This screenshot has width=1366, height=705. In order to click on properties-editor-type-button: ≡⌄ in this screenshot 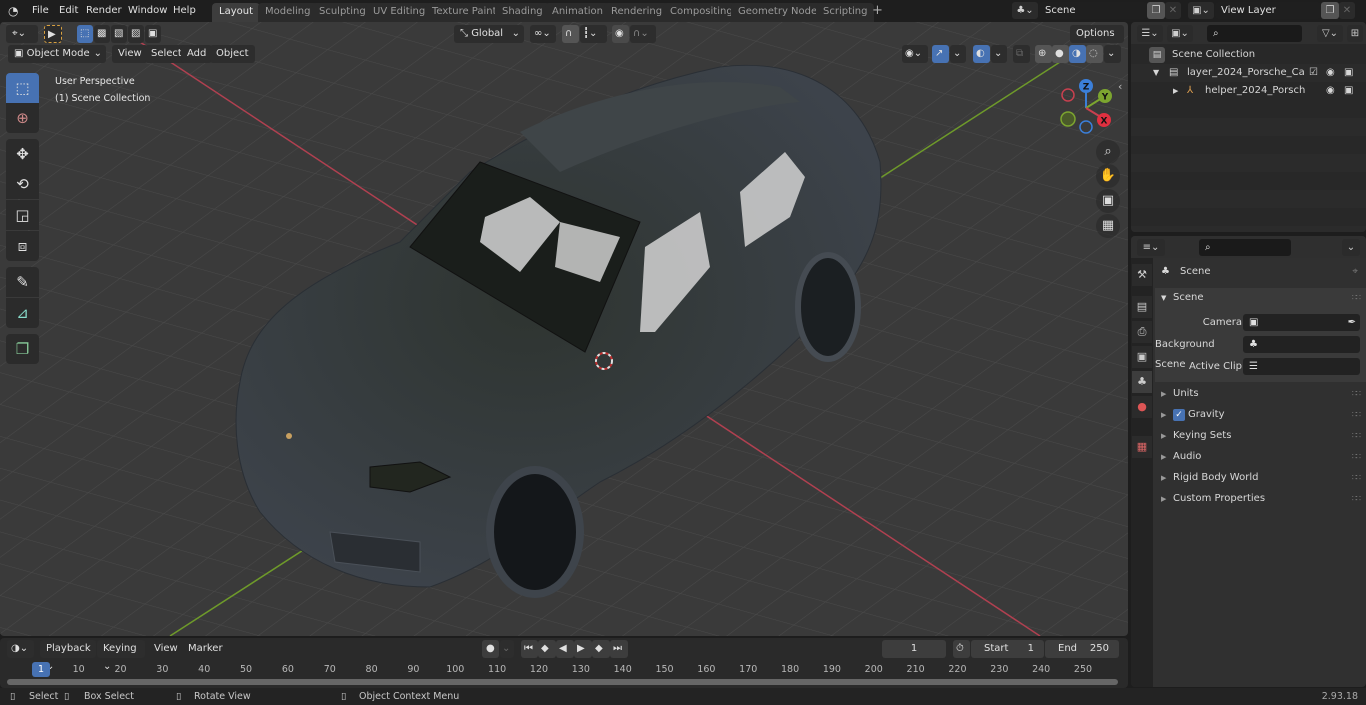, I will do `click(1151, 247)`.